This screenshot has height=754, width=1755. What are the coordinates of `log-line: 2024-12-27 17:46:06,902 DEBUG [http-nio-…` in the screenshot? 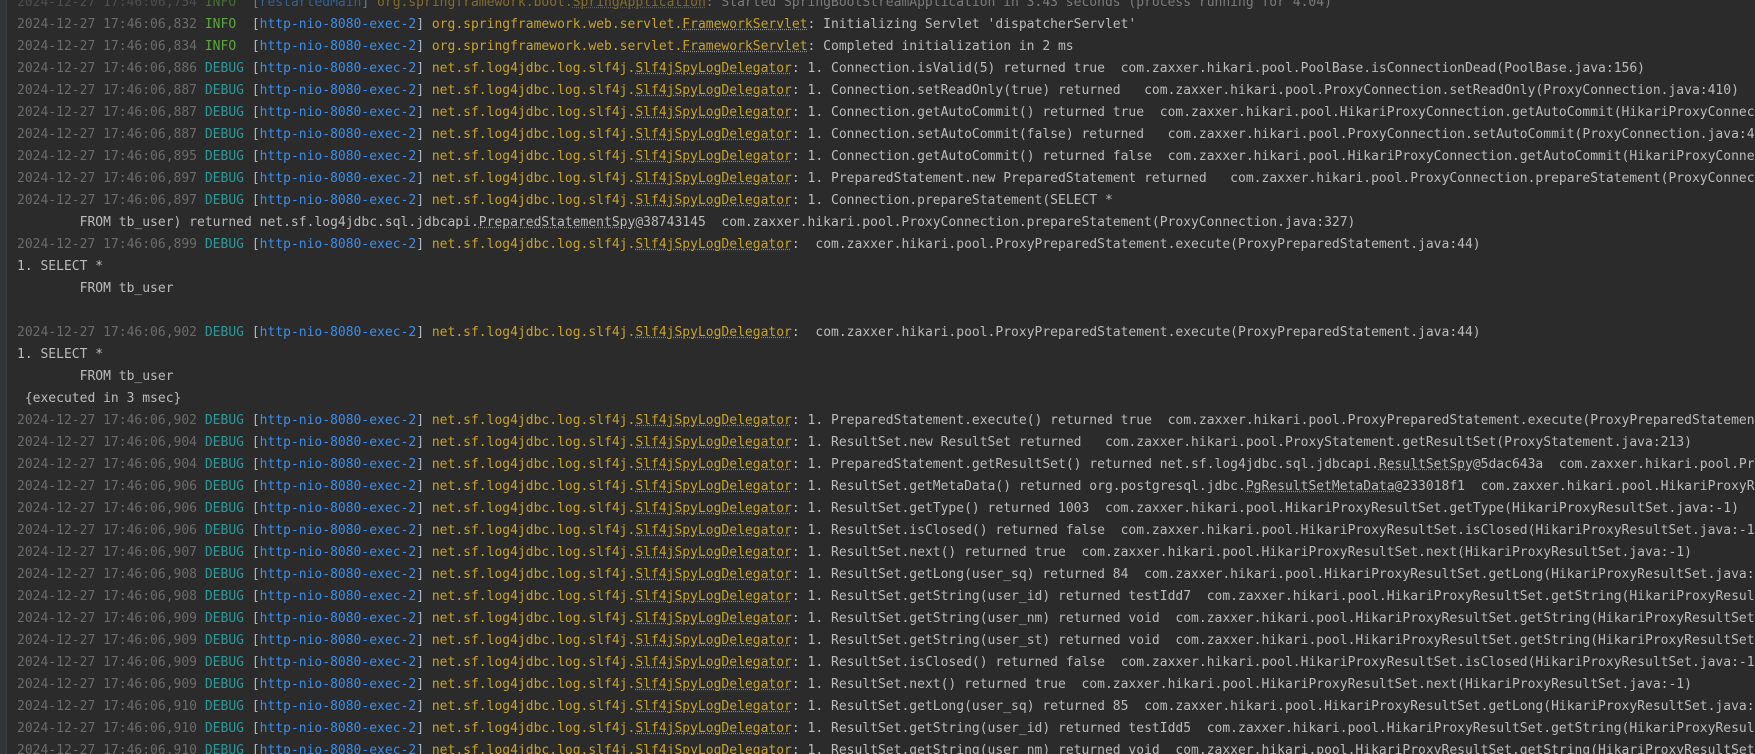 It's located at (886, 333).